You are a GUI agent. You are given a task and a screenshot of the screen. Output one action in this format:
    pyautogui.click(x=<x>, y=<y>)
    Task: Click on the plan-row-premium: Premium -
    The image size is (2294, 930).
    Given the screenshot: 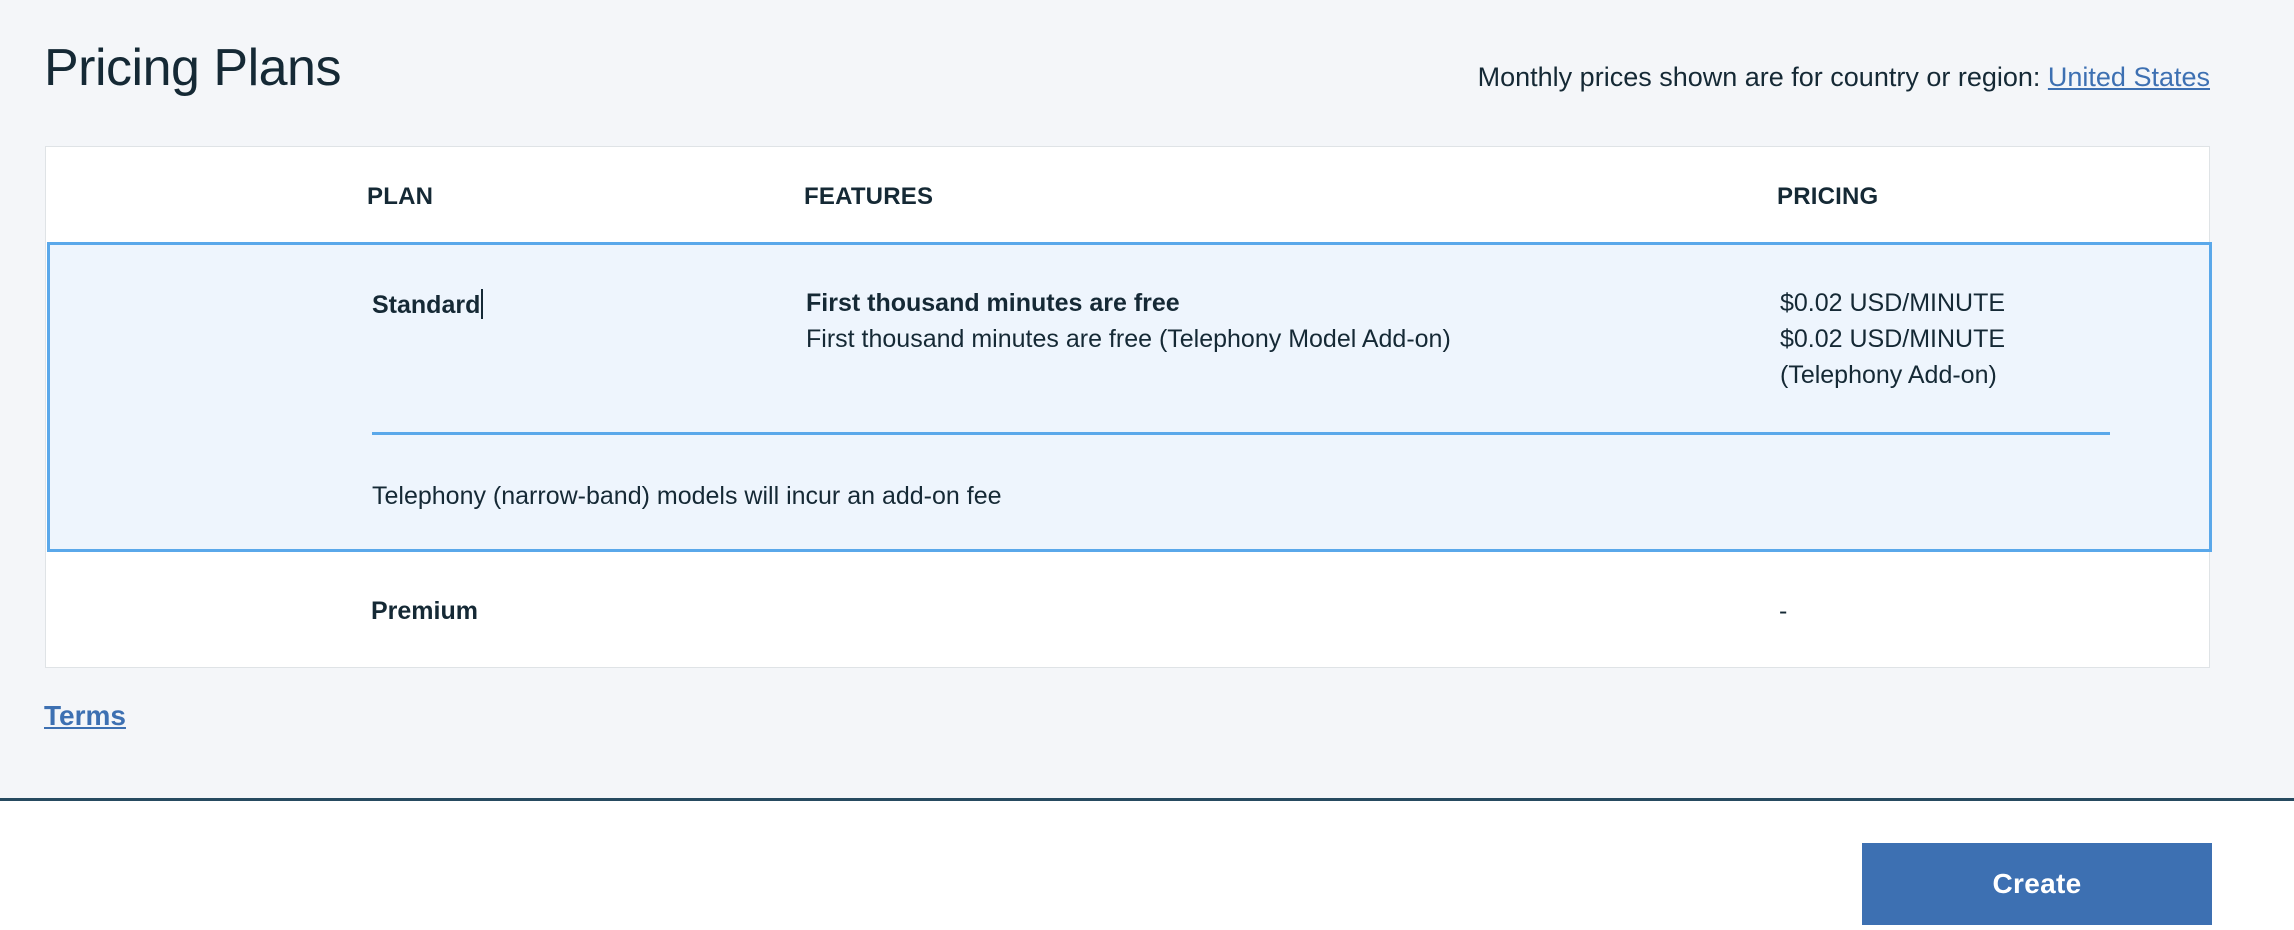 What is the action you would take?
    pyautogui.click(x=1127, y=610)
    